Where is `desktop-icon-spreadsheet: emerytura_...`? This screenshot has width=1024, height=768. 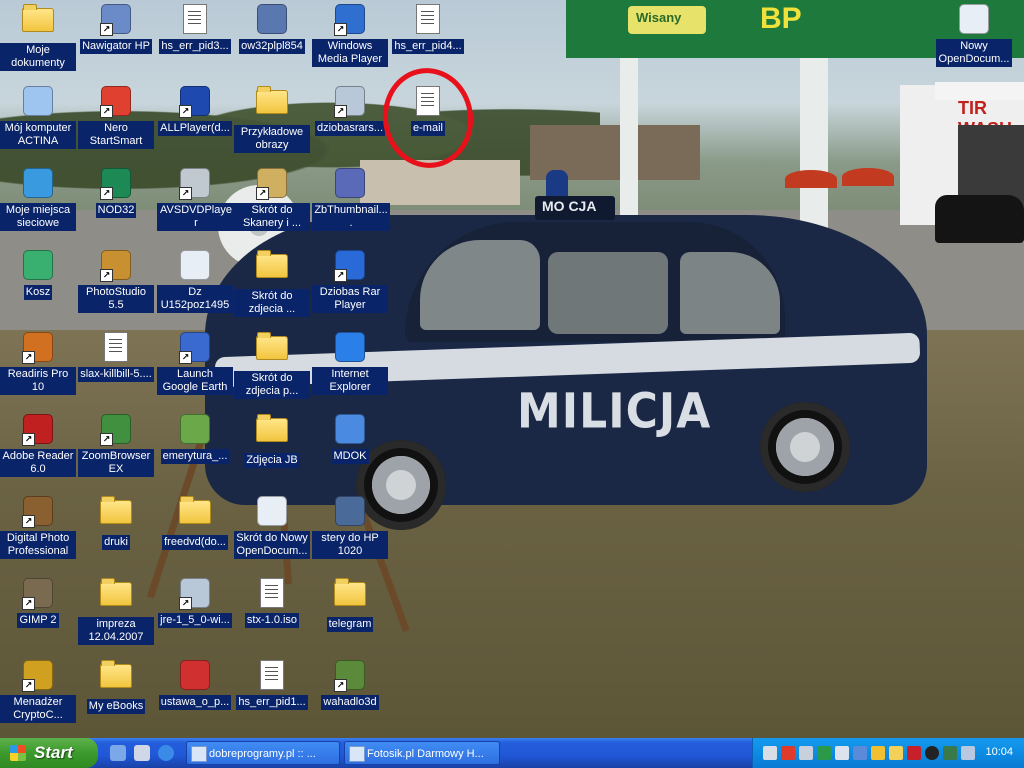
desktop-icon-spreadsheet: emerytura_... is located at coordinates (195, 438).